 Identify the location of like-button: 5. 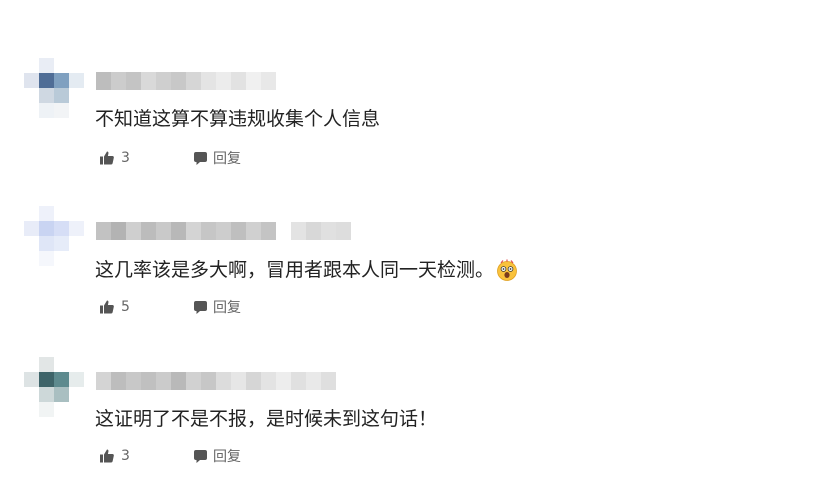
(114, 307).